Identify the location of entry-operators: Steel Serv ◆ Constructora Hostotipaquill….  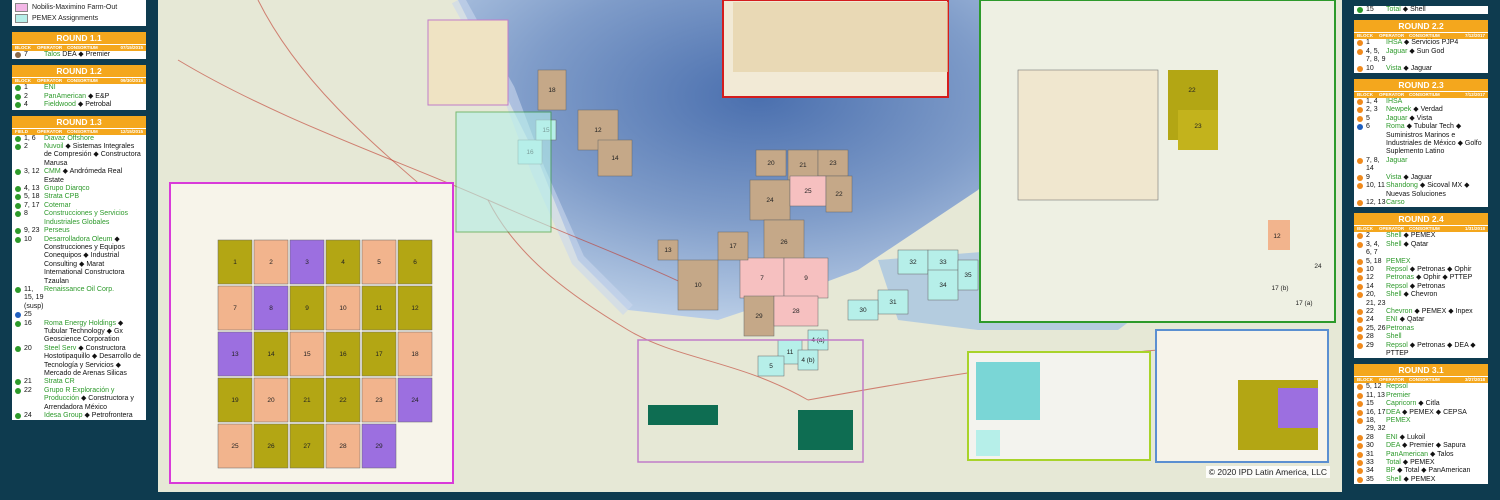
(93, 362).